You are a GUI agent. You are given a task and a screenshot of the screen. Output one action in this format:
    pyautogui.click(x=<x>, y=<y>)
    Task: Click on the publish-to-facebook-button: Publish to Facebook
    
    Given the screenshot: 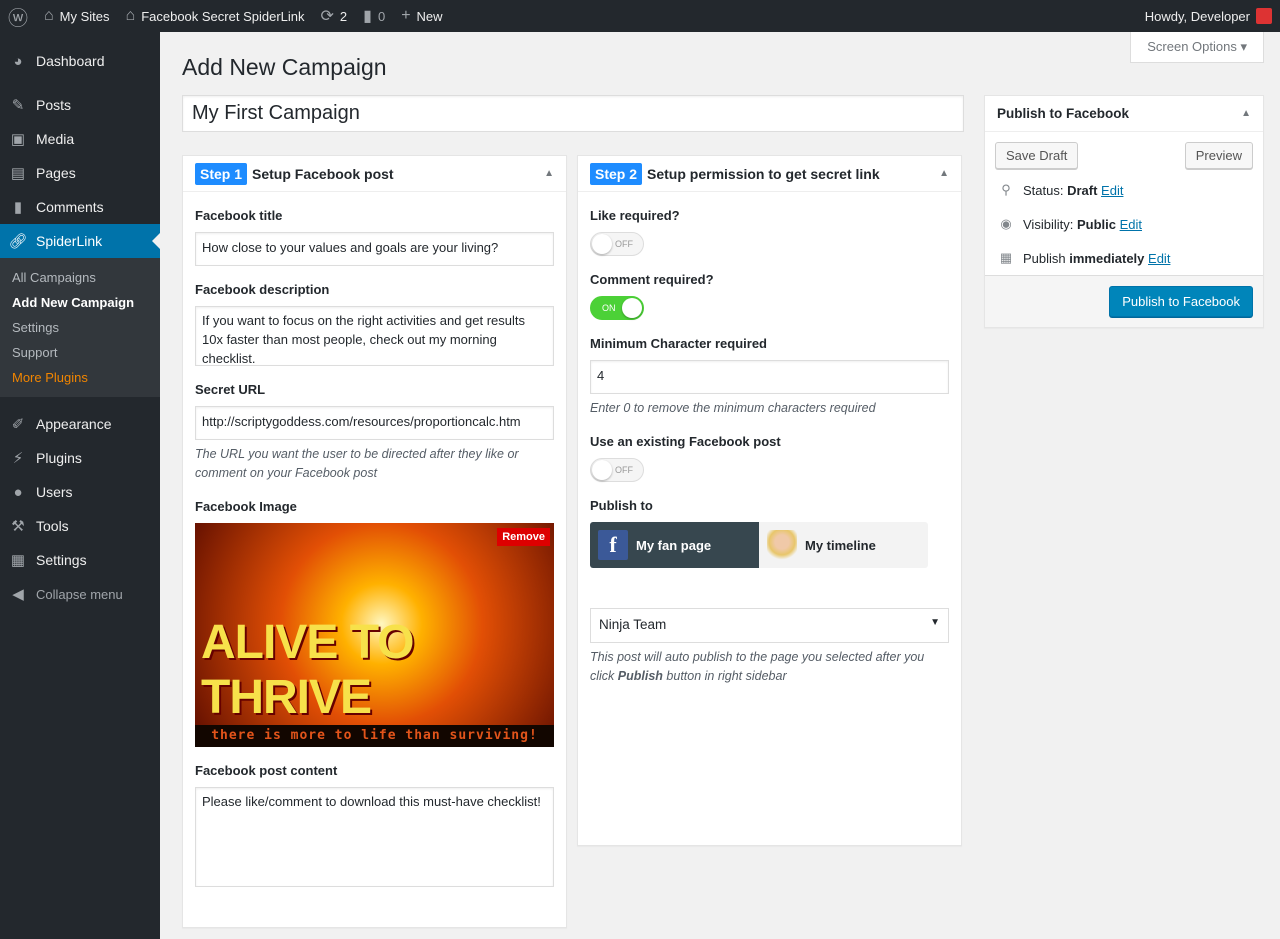 What is the action you would take?
    pyautogui.click(x=1181, y=301)
    